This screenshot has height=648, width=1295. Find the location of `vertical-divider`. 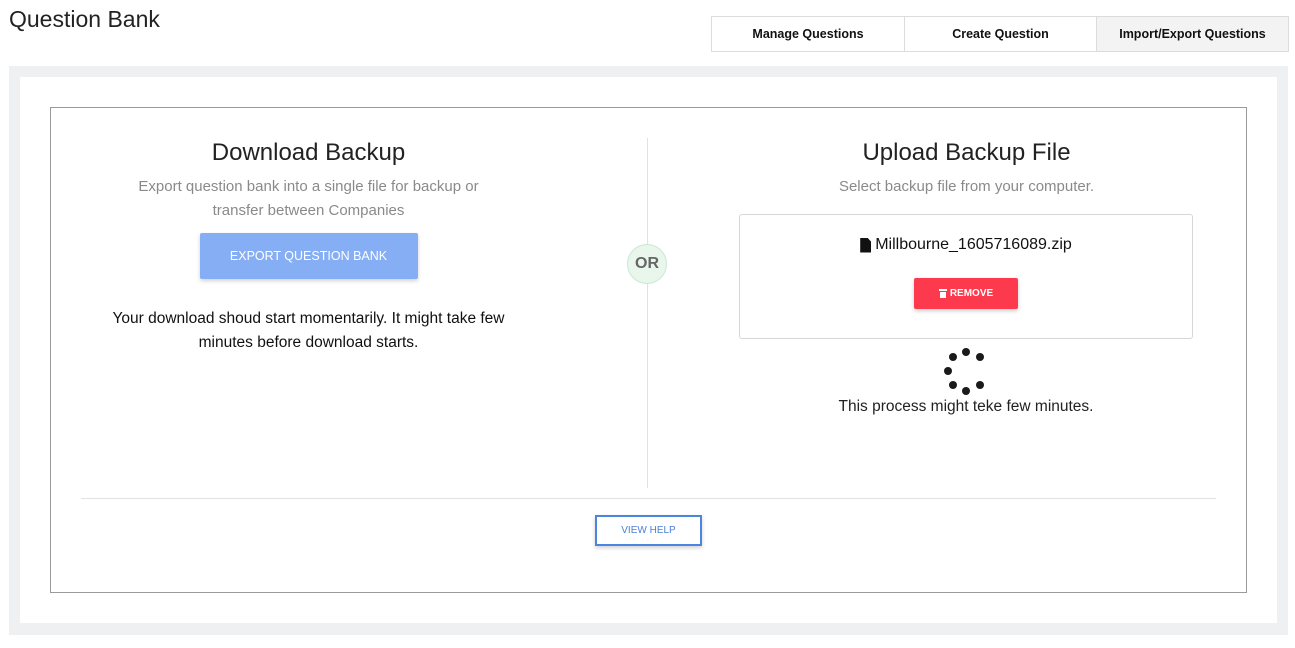

vertical-divider is located at coordinates (647, 313).